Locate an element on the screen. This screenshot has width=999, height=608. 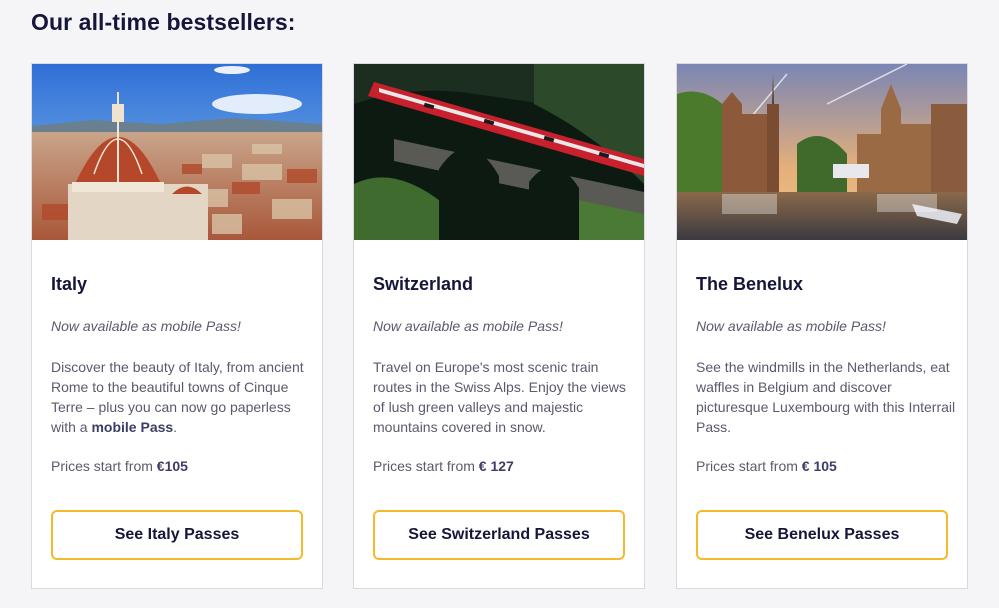
card-price: Prices start from € 127 is located at coordinates (443, 466).